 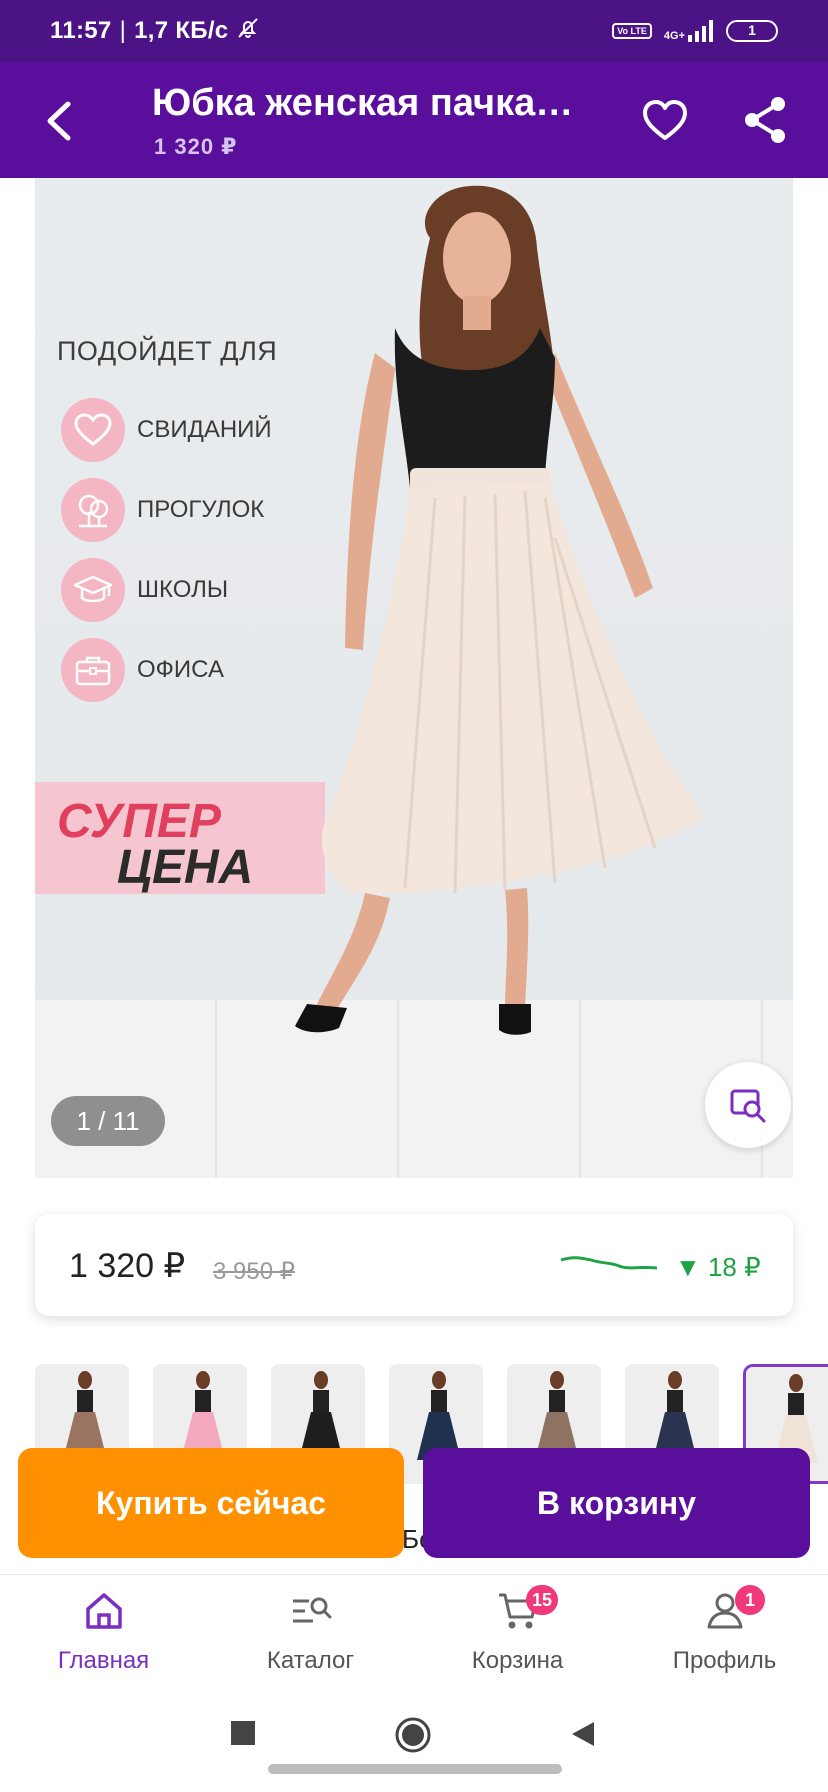 What do you see at coordinates (103, 1611) in the screenshot?
I see `home-icon` at bounding box center [103, 1611].